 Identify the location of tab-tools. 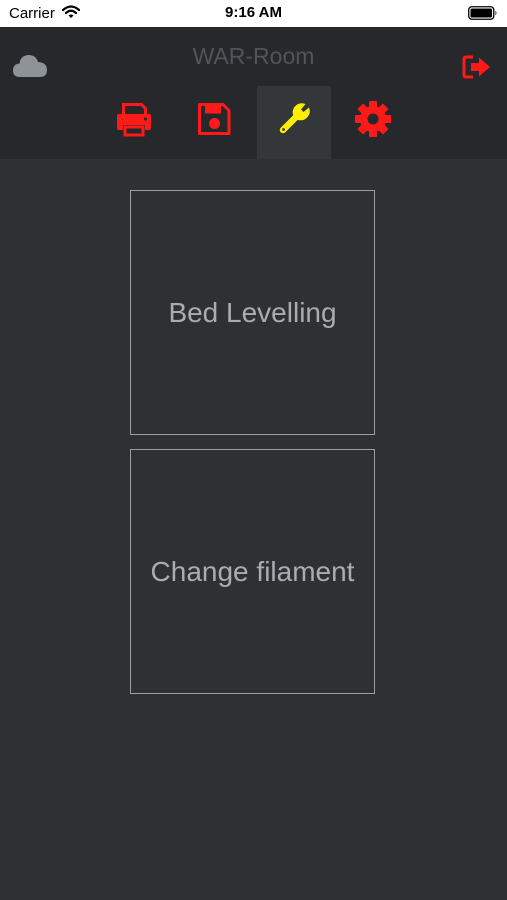
(294, 122).